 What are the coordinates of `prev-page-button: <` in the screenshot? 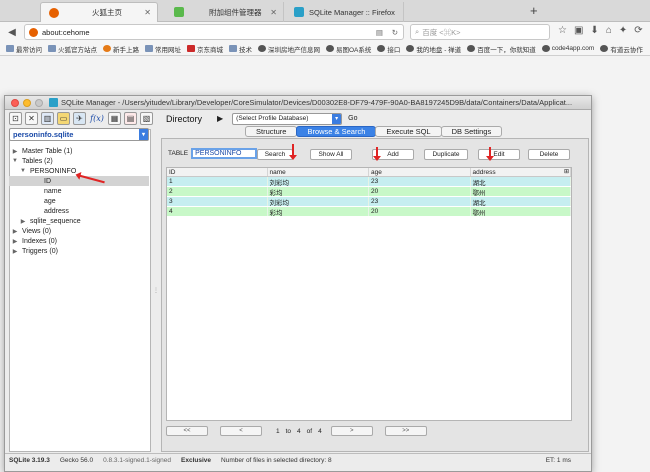 It's located at (241, 431).